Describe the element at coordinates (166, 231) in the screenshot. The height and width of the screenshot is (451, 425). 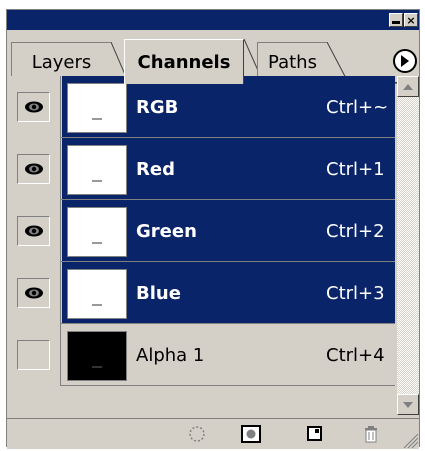
I see `channel-name: Green` at that location.